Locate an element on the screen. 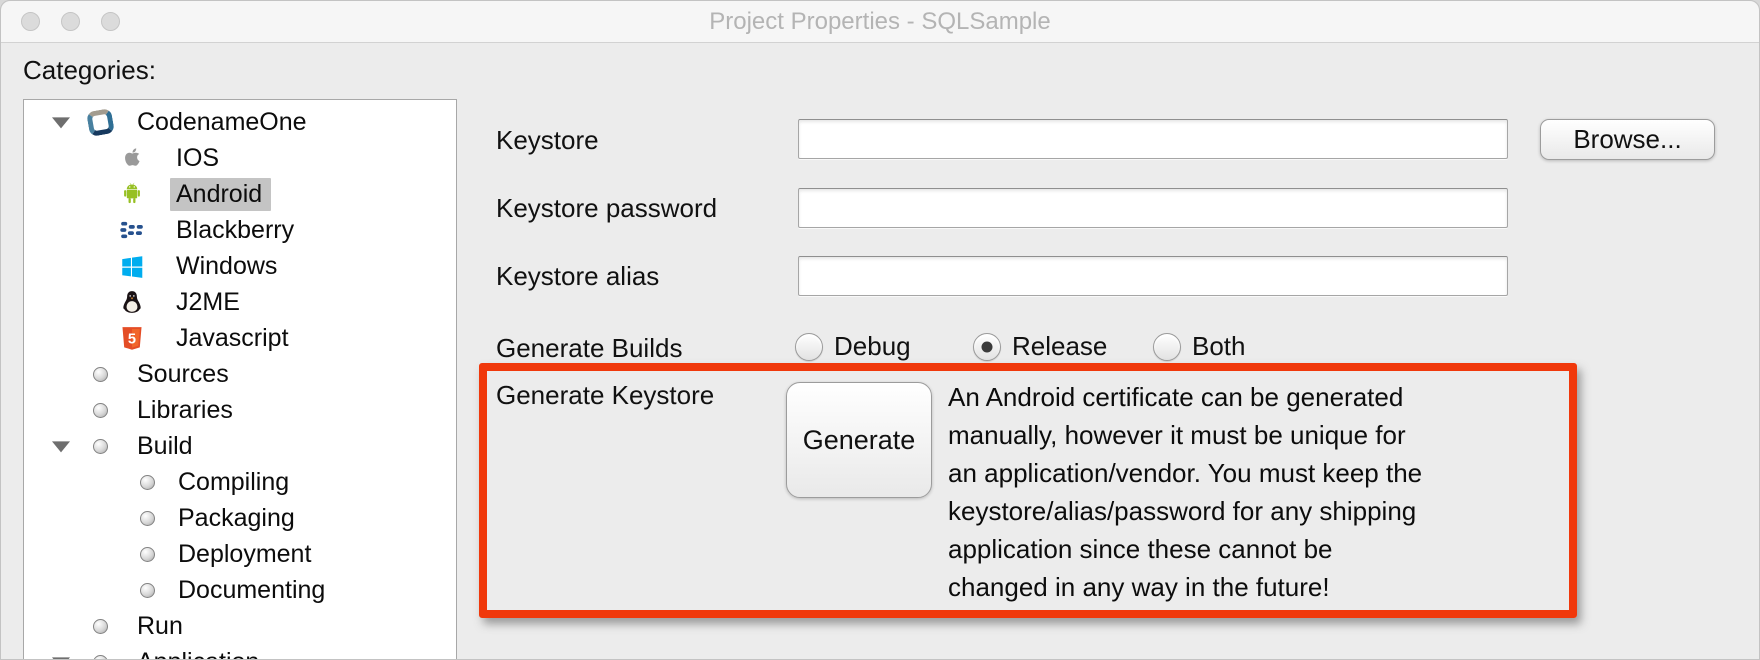 The width and height of the screenshot is (1760, 660). blackberry-icon is located at coordinates (132, 230).